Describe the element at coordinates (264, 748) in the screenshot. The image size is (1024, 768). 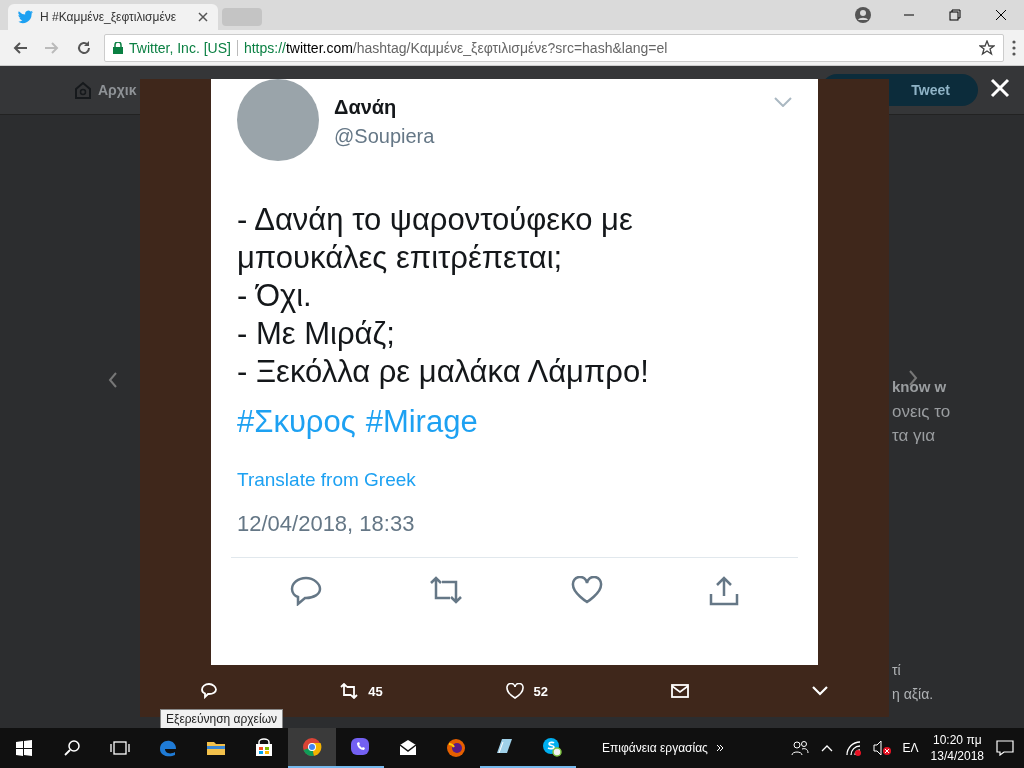
I see `shopping-bag-icon` at that location.